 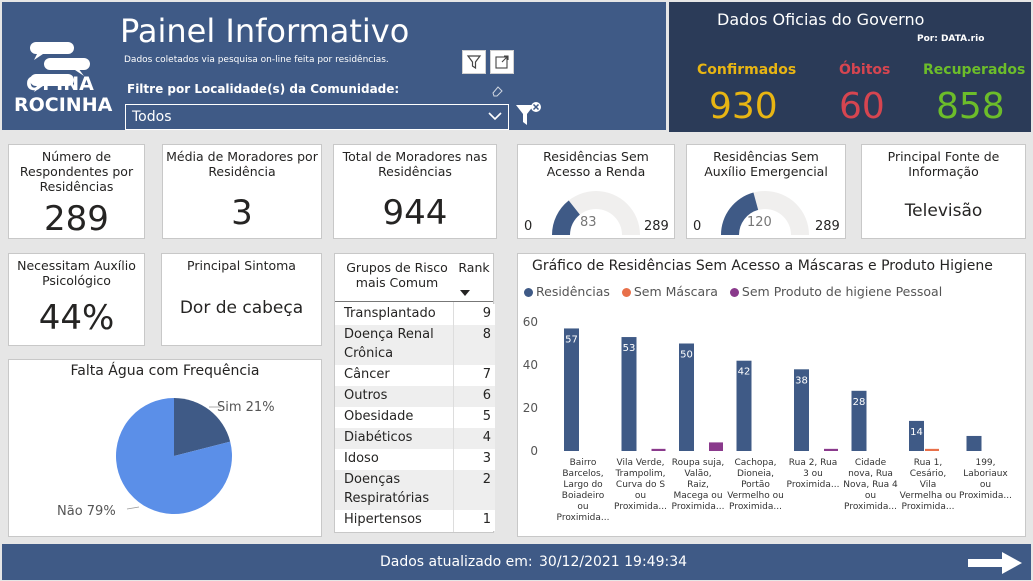 What do you see at coordinates (596, 191) in the screenshot?
I see `no-income-card: Residências Sem Acesso a Renda 0 83 289` at bounding box center [596, 191].